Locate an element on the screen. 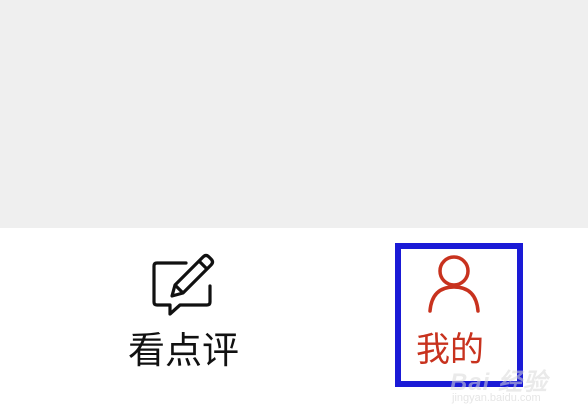 The image size is (588, 416). edit-comment-icon is located at coordinates (183, 284).